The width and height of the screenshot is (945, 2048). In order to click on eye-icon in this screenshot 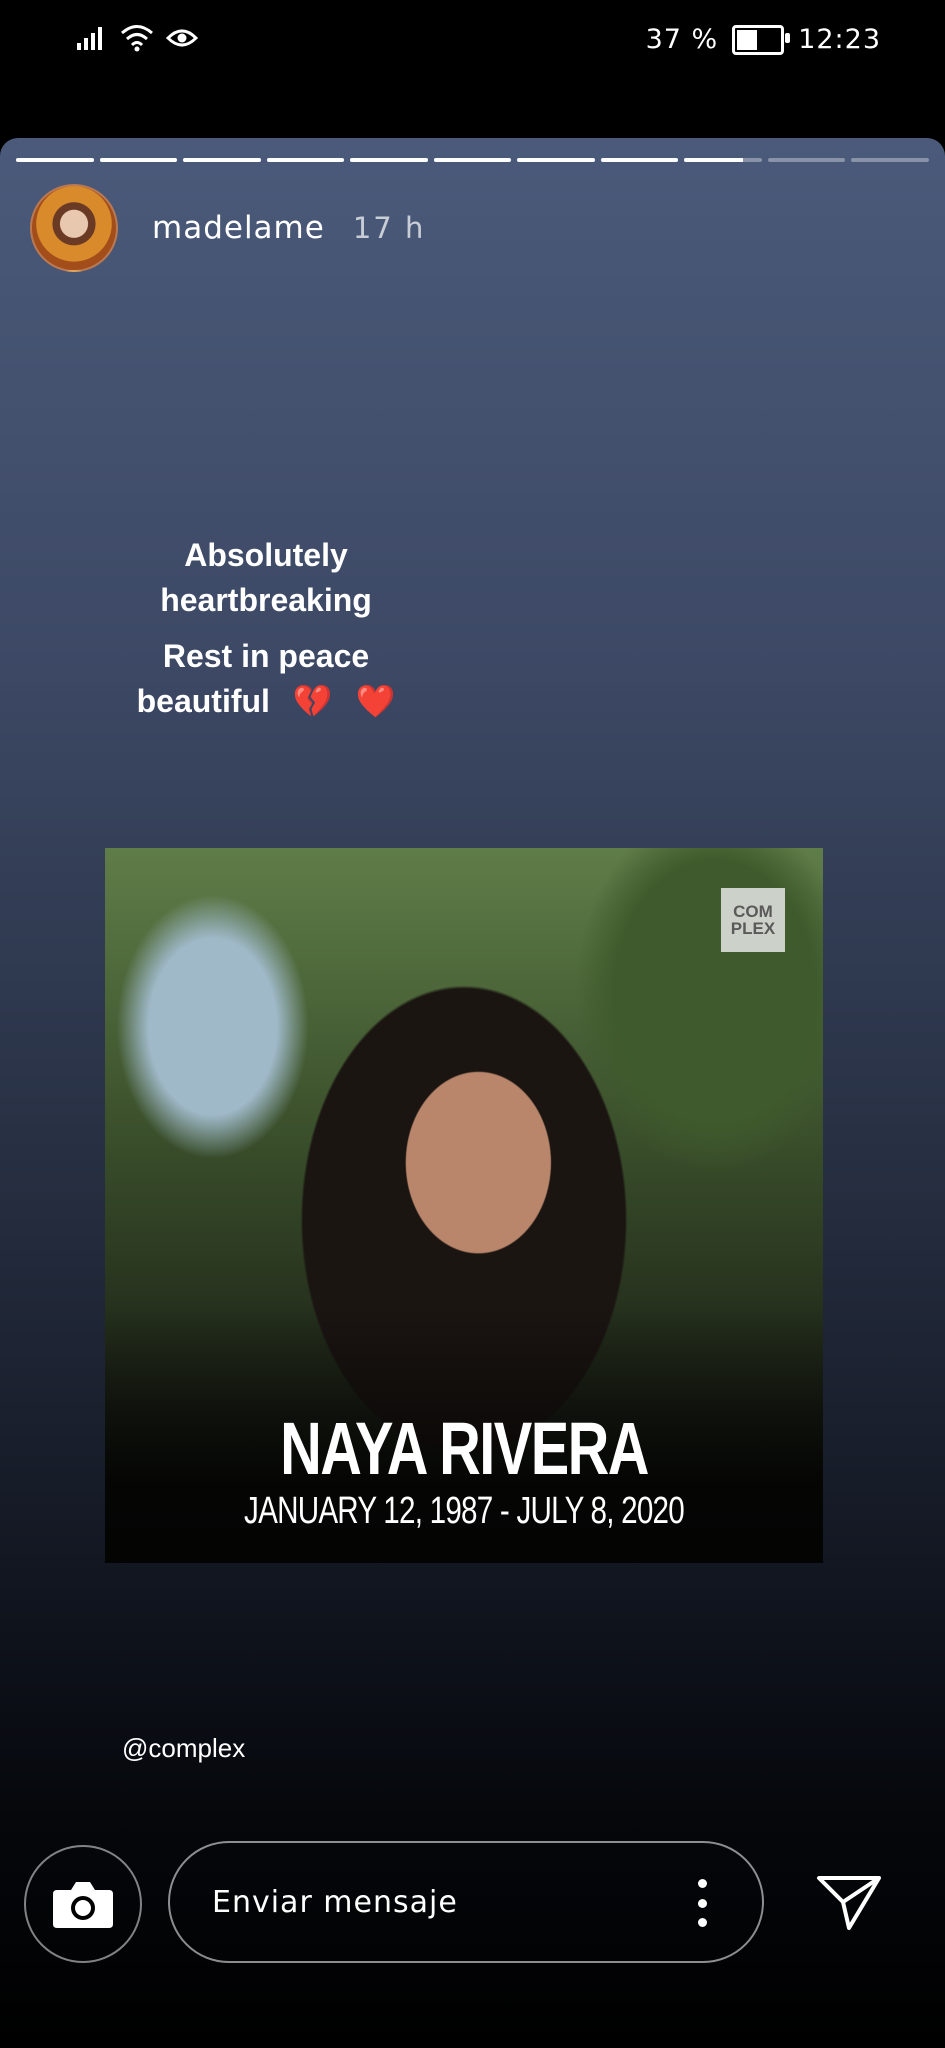, I will do `click(182, 38)`.